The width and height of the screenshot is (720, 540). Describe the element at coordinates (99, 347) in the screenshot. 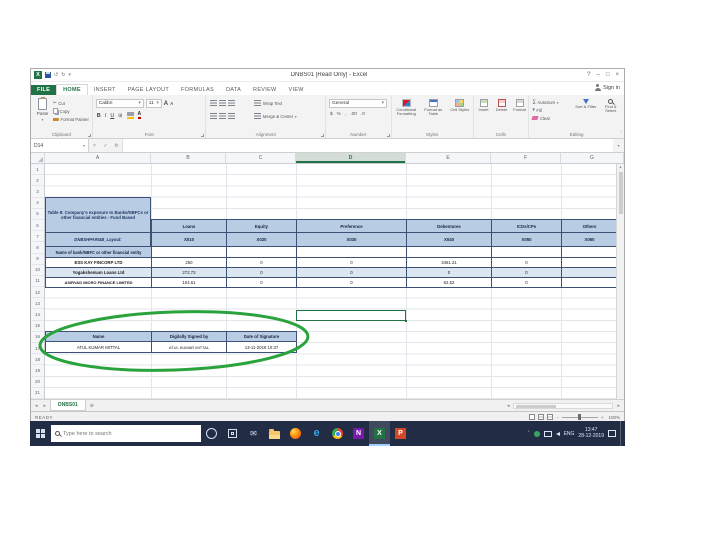

I see `sig-name-cell: ATUL KUMAR MITTAL` at that location.